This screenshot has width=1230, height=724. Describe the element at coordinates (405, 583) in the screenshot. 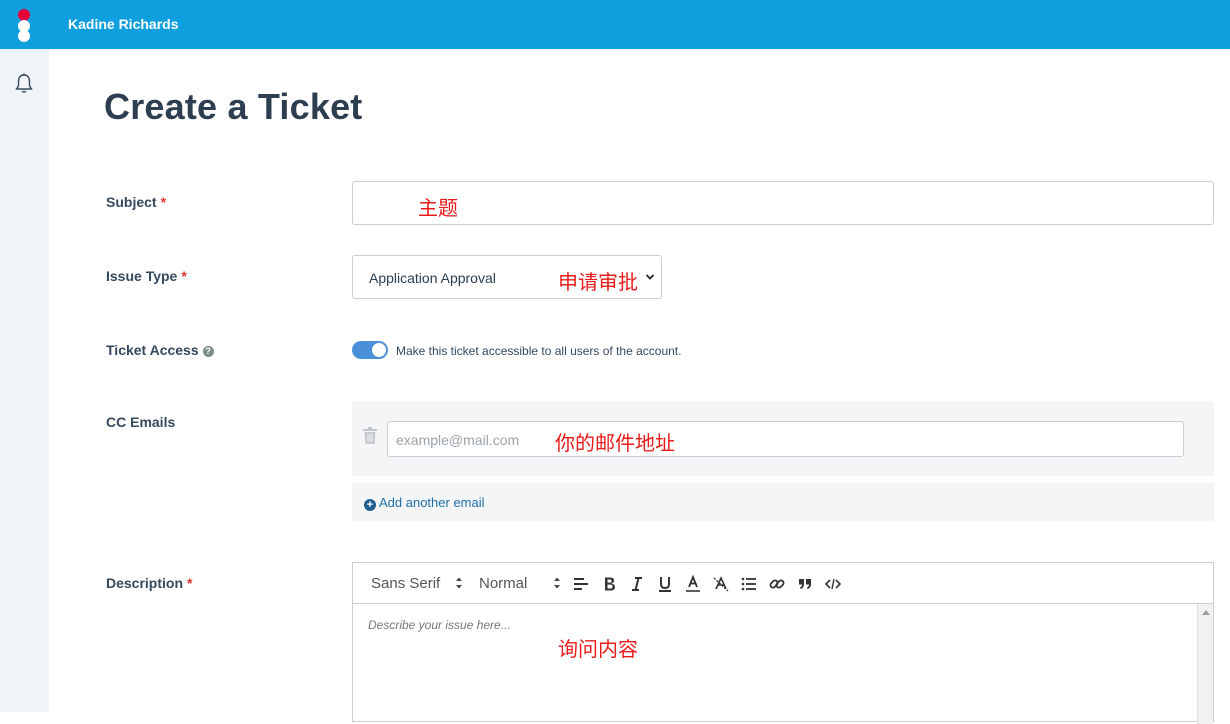

I see `font-select: Sans Serif` at that location.